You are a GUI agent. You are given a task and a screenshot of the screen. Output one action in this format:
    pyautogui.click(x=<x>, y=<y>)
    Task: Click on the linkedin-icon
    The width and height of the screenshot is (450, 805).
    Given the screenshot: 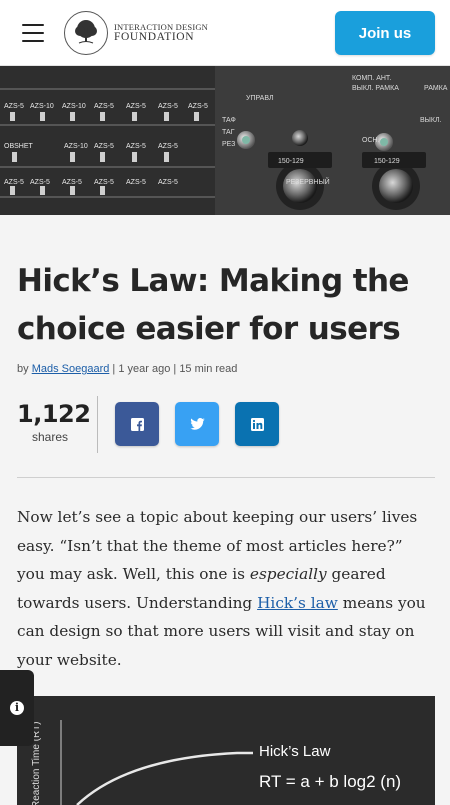 What is the action you would take?
    pyautogui.click(x=257, y=424)
    